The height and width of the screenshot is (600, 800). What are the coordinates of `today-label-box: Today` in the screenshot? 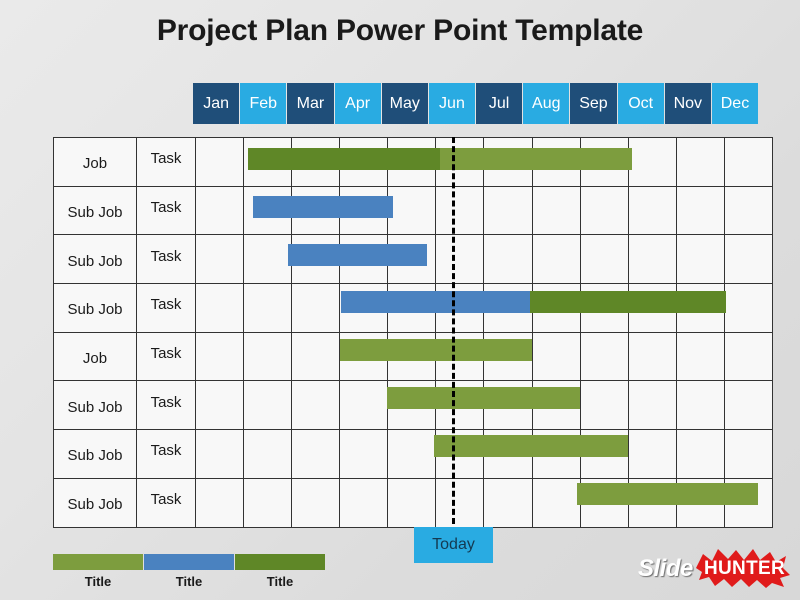 It's located at (453, 545).